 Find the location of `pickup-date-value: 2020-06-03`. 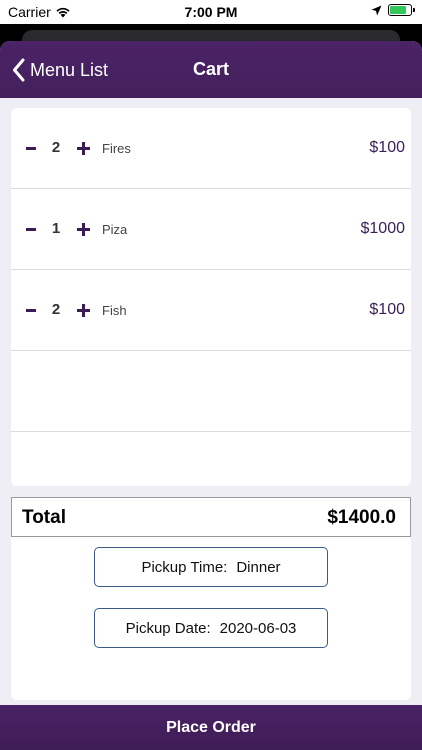

pickup-date-value: 2020-06-03 is located at coordinates (258, 628).